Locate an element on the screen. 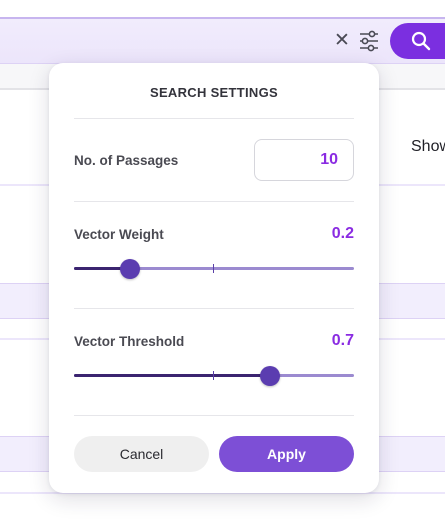 Image resolution: width=445 pixels, height=525 pixels. sliders-icon is located at coordinates (369, 41).